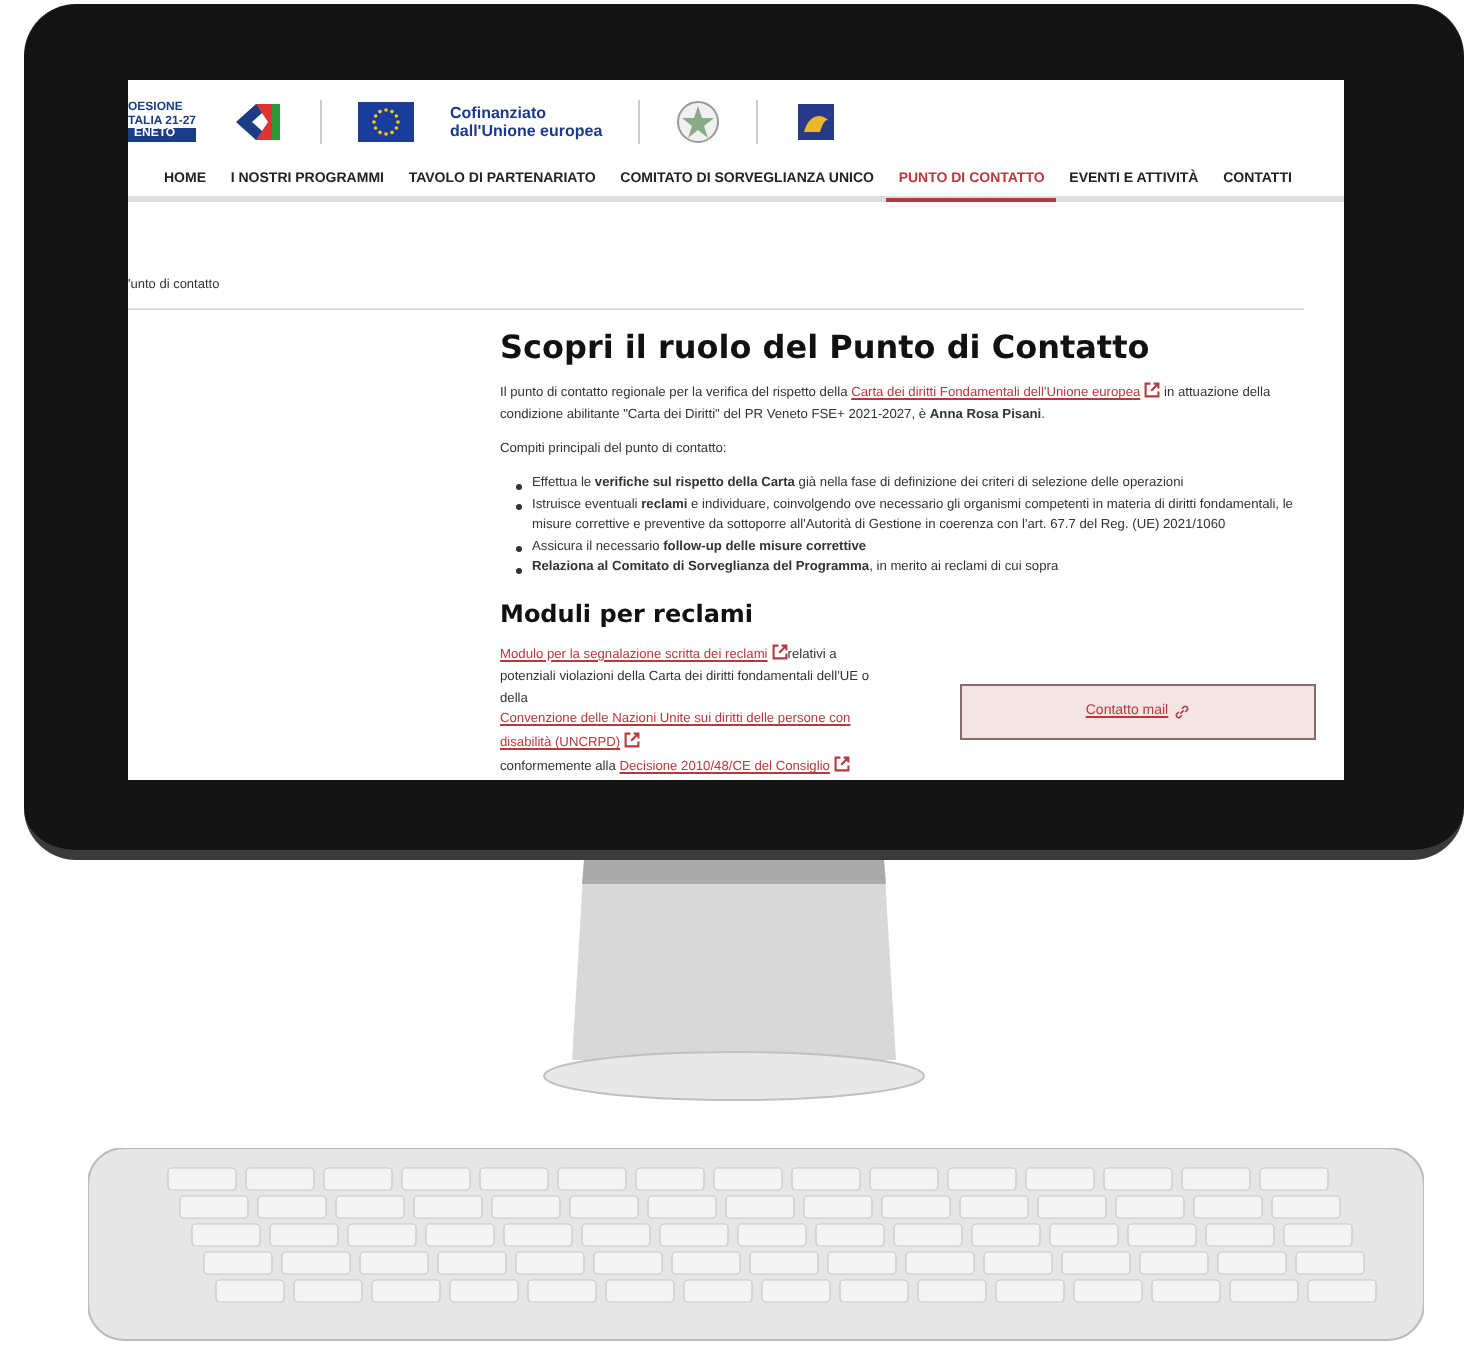 The height and width of the screenshot is (1364, 1464). What do you see at coordinates (816, 121) in the screenshot?
I see `lion-crest-icon` at bounding box center [816, 121].